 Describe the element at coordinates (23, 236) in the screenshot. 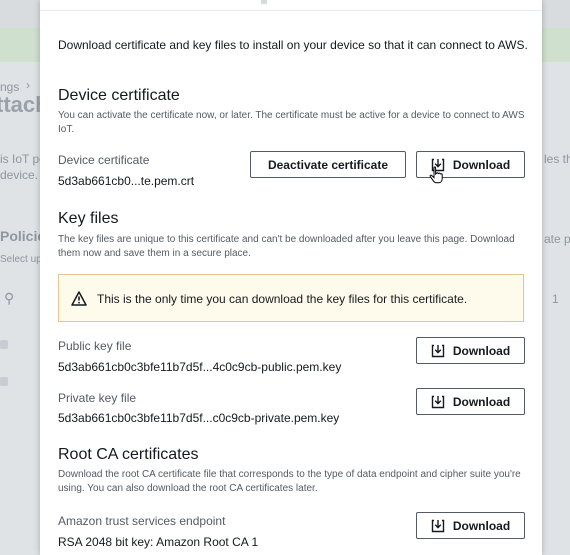

I see `background-policies-heading: Policie` at that location.